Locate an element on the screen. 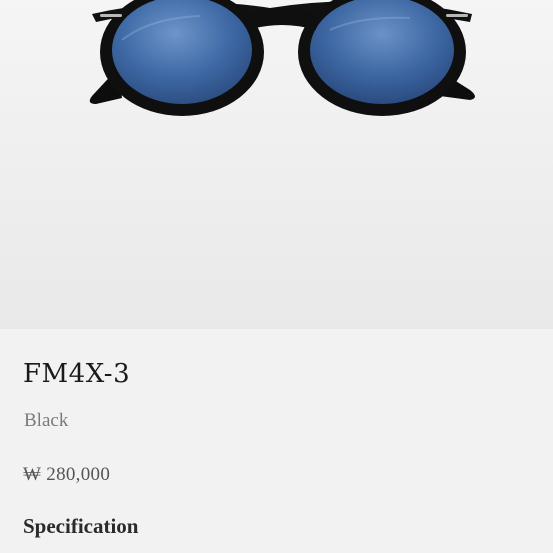 Image resolution: width=553 pixels, height=553 pixels. product-model: FM4X-3 is located at coordinates (77, 374).